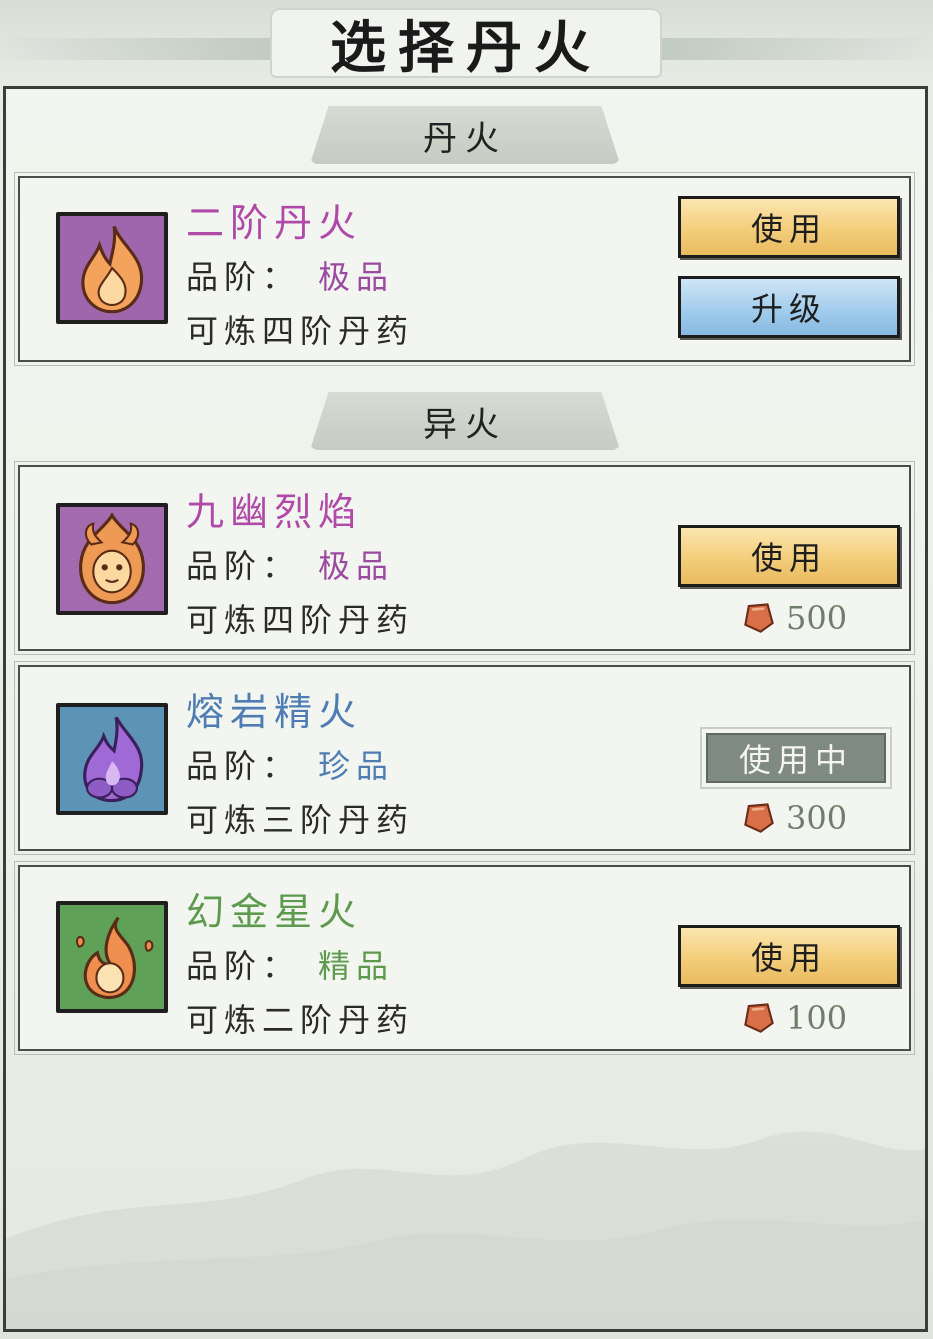 The height and width of the screenshot is (1339, 933). I want to click on cost-display: 100, so click(794, 1018).